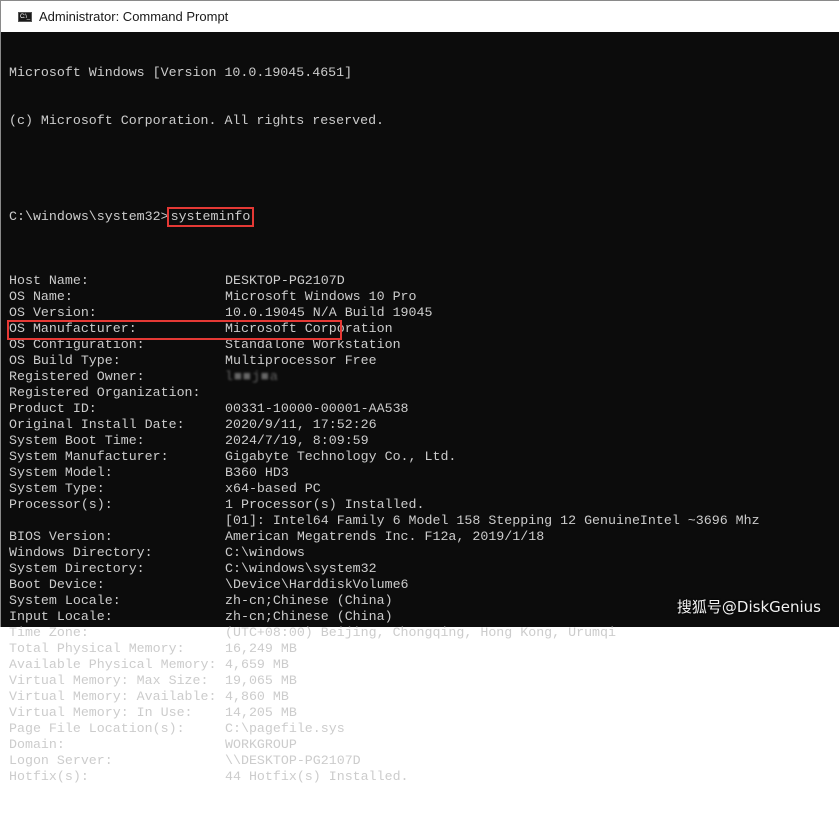  Describe the element at coordinates (61, 616) in the screenshot. I see `info-label: Input Locale:` at that location.